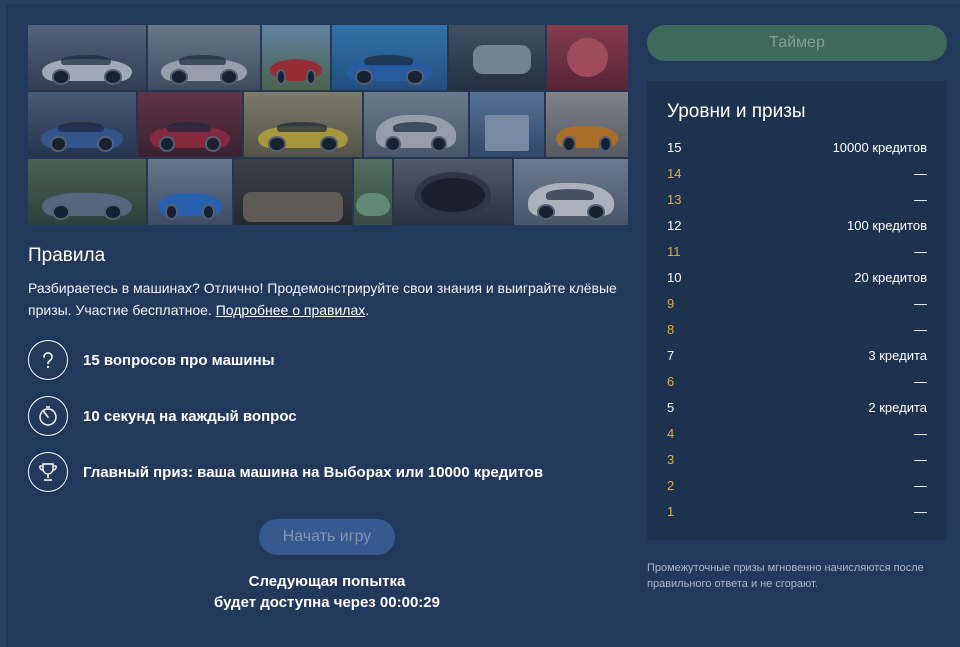 The image size is (960, 647). What do you see at coordinates (674, 173) in the screenshot?
I see `level-number: 14` at bounding box center [674, 173].